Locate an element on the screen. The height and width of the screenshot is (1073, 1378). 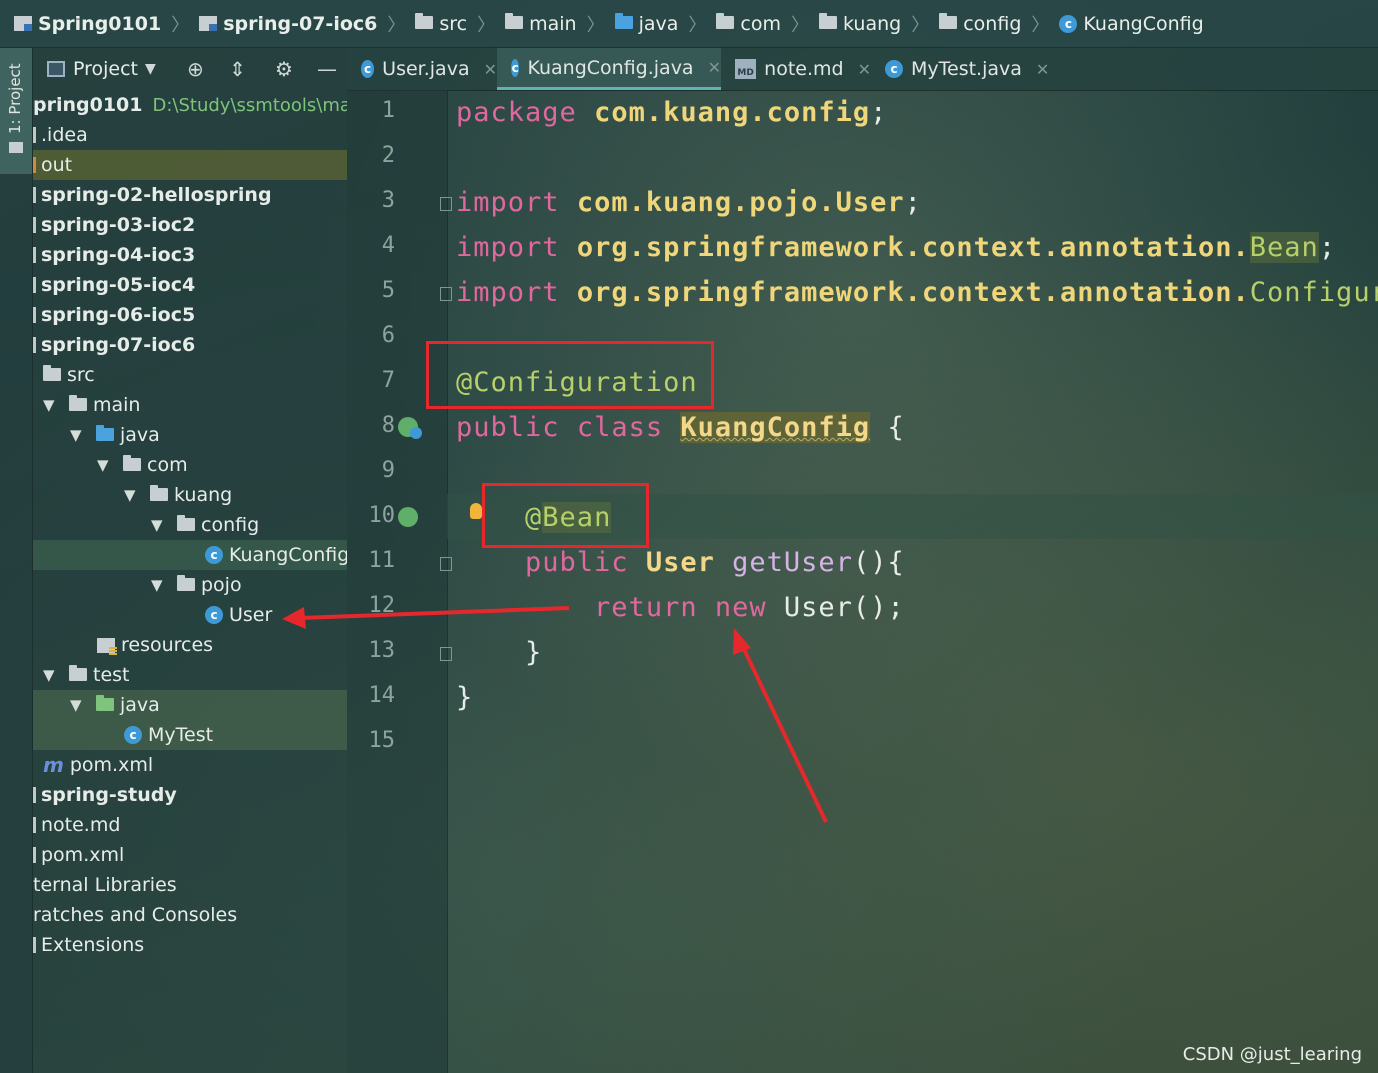
tree-item-pom: m pom.xml is located at coordinates (190, 765).